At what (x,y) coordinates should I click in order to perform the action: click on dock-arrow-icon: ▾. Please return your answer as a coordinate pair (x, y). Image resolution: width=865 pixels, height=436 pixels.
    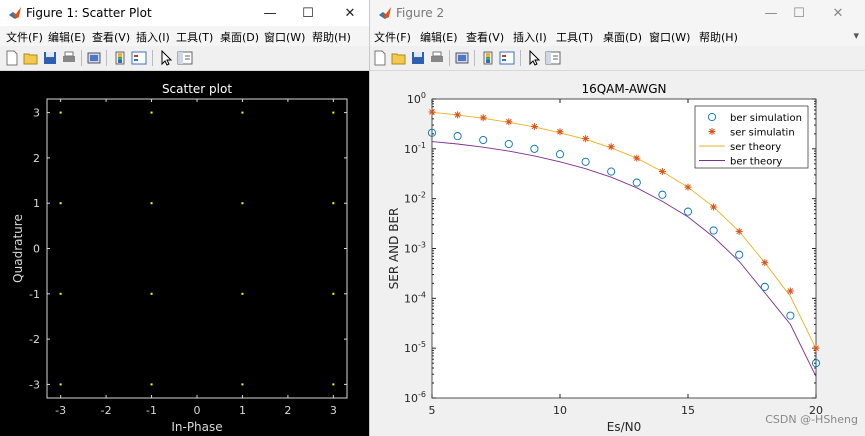
    Looking at the image, I should click on (856, 35).